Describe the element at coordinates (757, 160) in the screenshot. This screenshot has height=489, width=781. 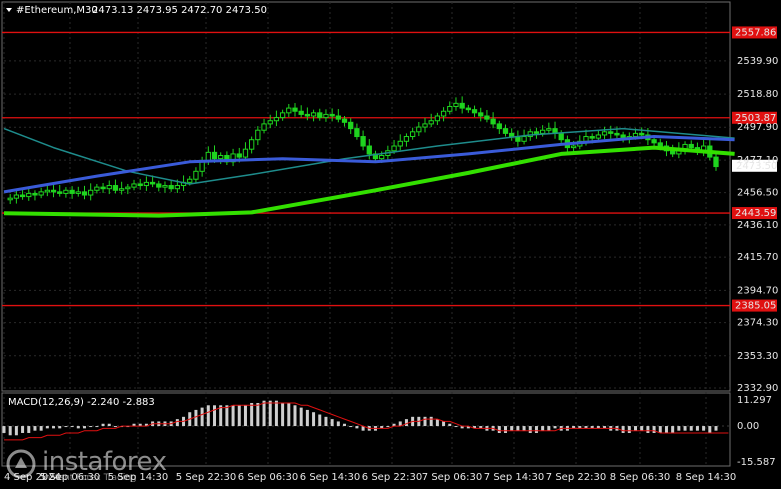
I see `price-tick-label: 2477.10` at that location.